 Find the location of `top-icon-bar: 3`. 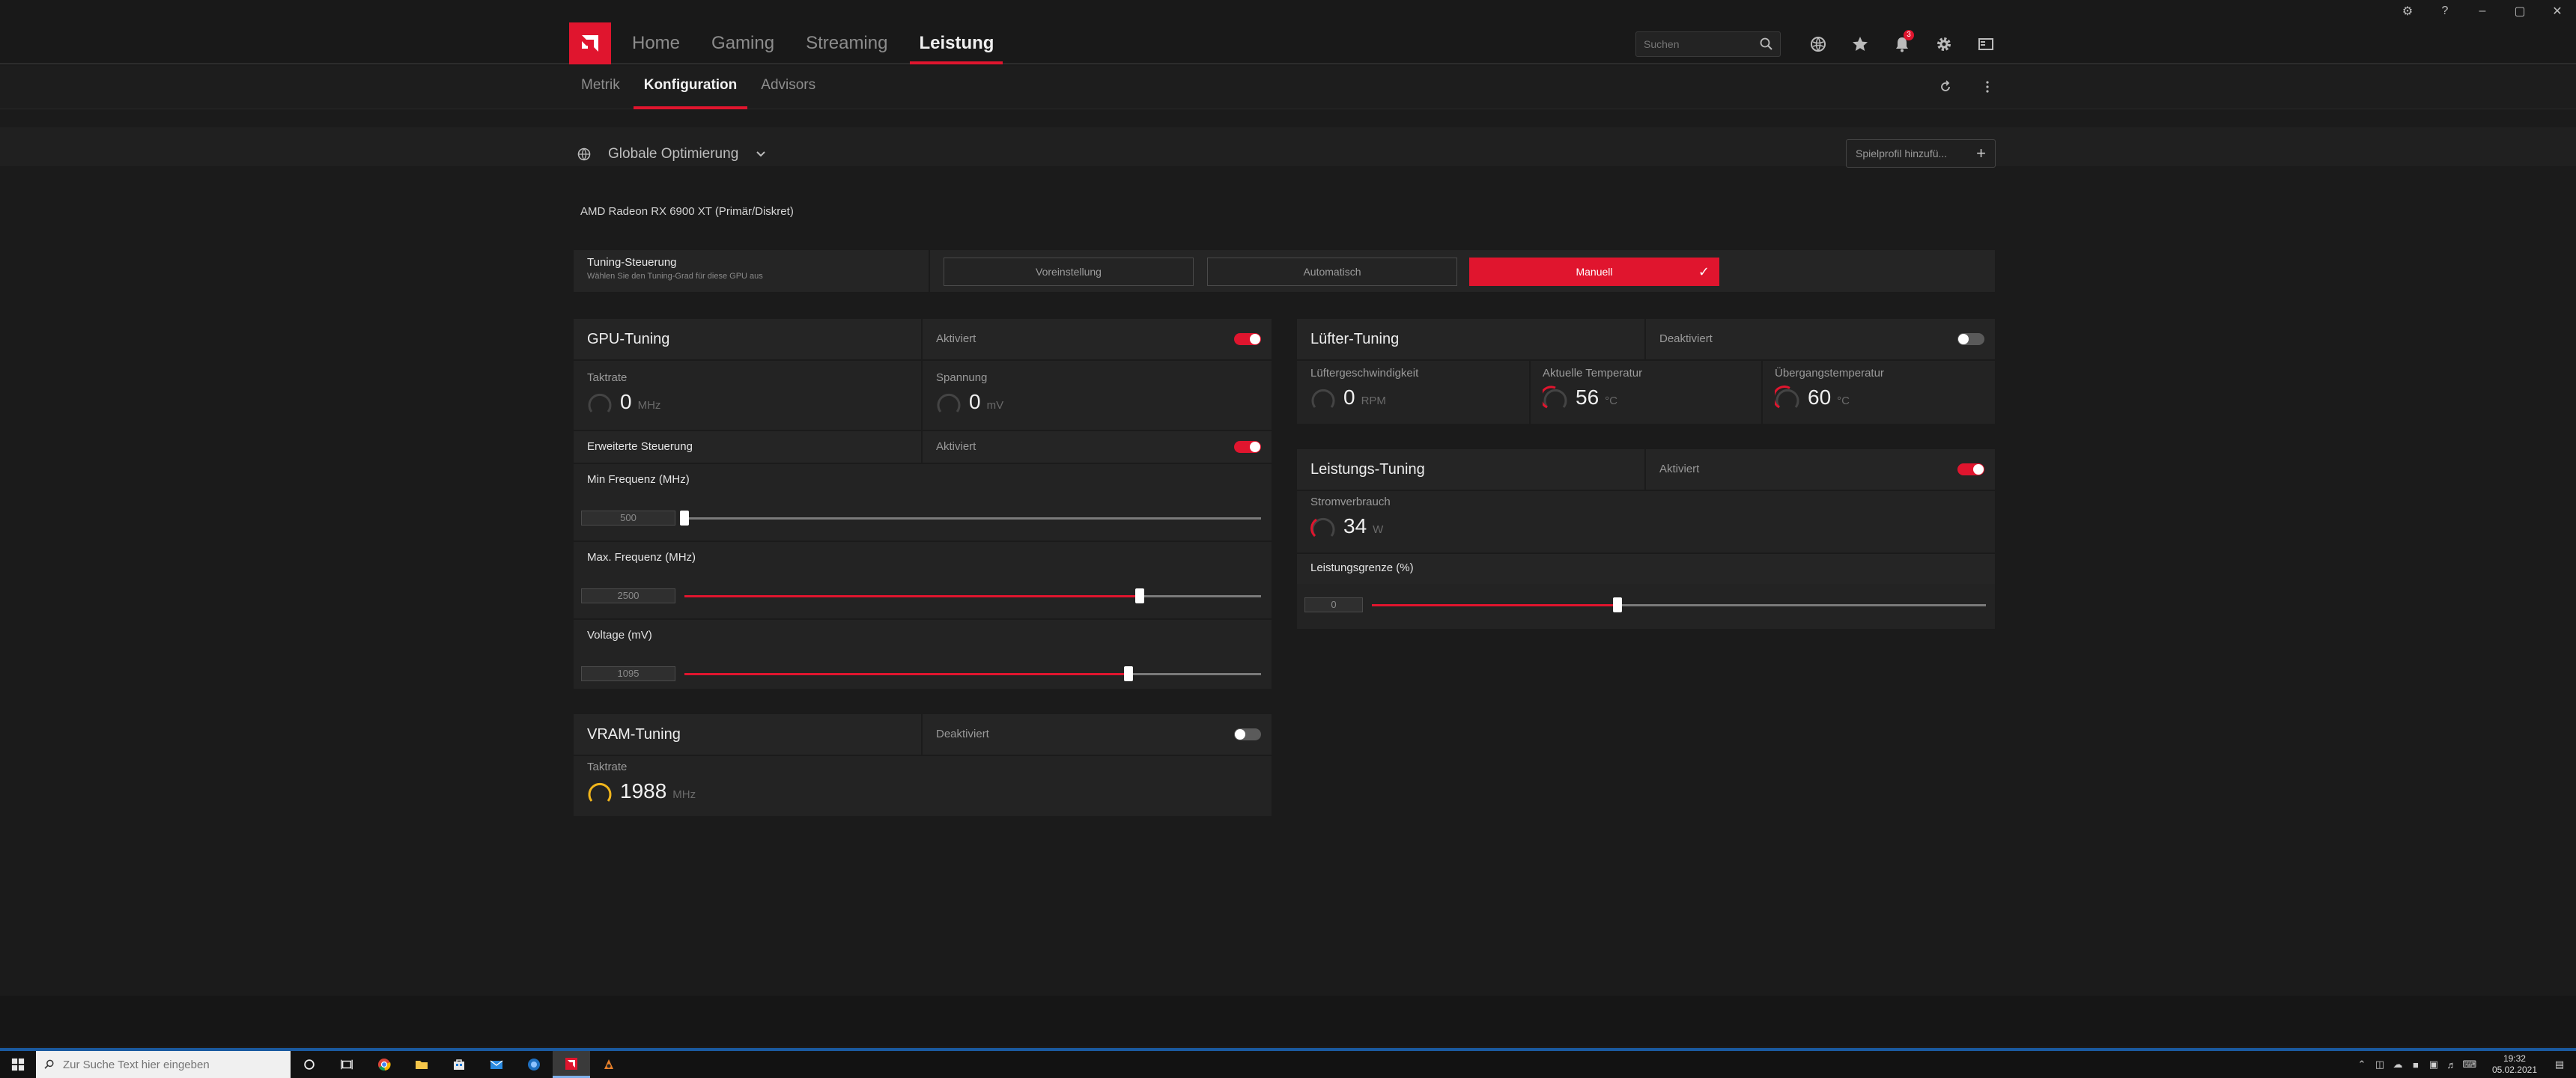

top-icon-bar: 3 is located at coordinates (1902, 44).